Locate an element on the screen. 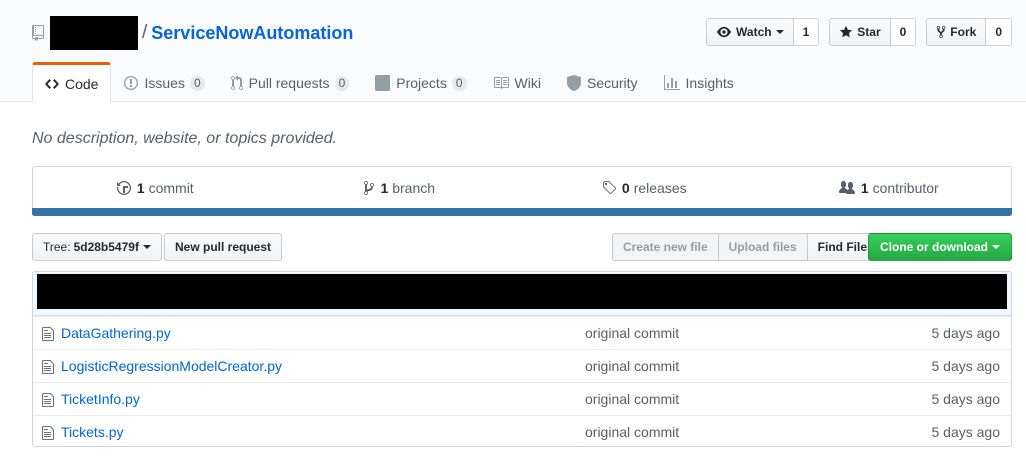 This screenshot has width=1026, height=469. tab-code: Code is located at coordinates (72, 82).